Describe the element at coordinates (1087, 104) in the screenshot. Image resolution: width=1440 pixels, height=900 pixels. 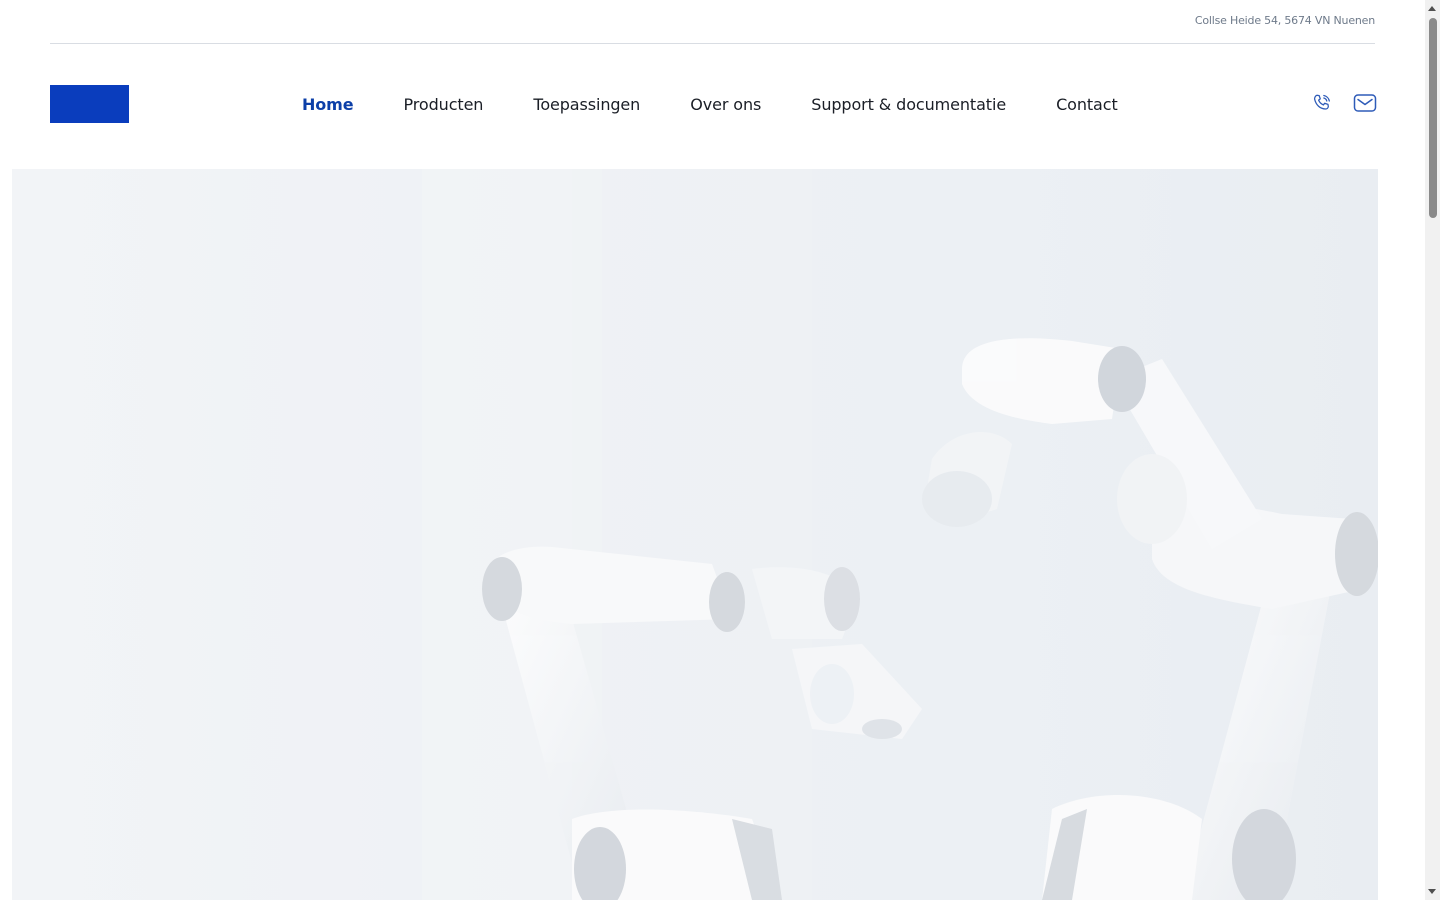
I see `nav-item-contact: Contact` at that location.